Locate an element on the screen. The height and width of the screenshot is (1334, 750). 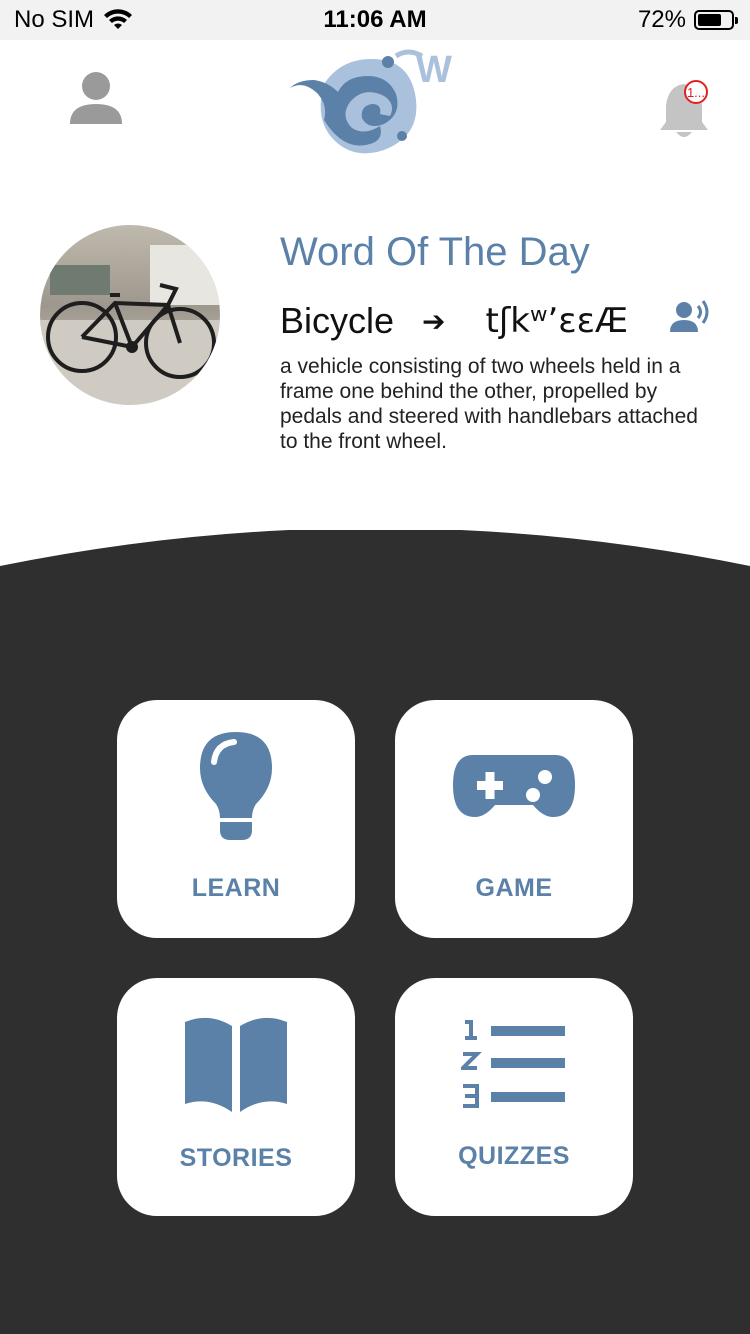
battery-percent: 72% is located at coordinates (661, 19).